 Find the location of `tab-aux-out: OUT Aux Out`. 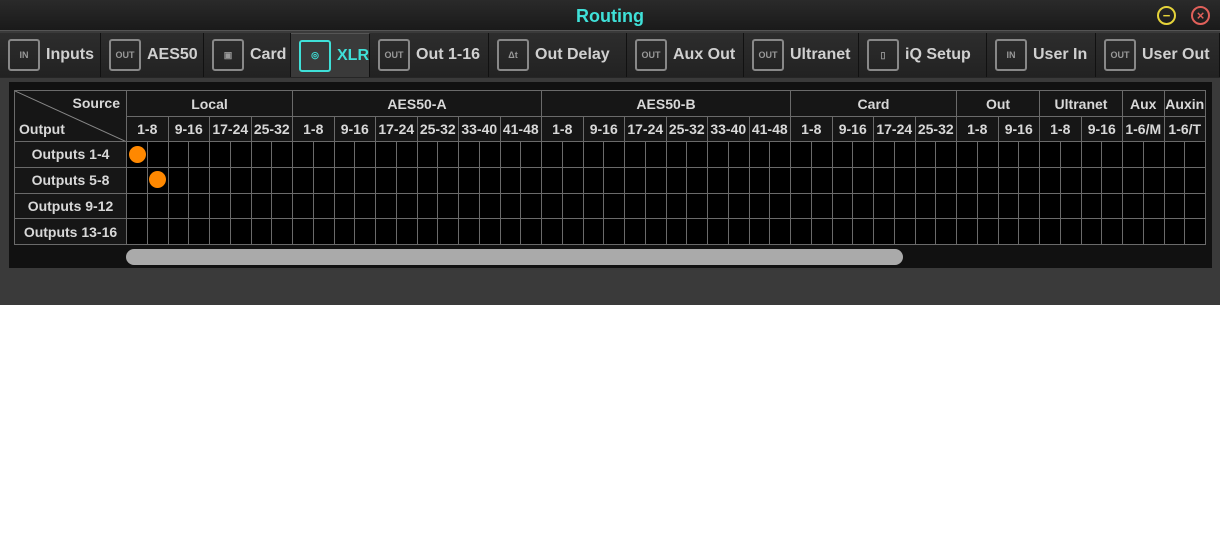

tab-aux-out: OUT Aux Out is located at coordinates (685, 55).